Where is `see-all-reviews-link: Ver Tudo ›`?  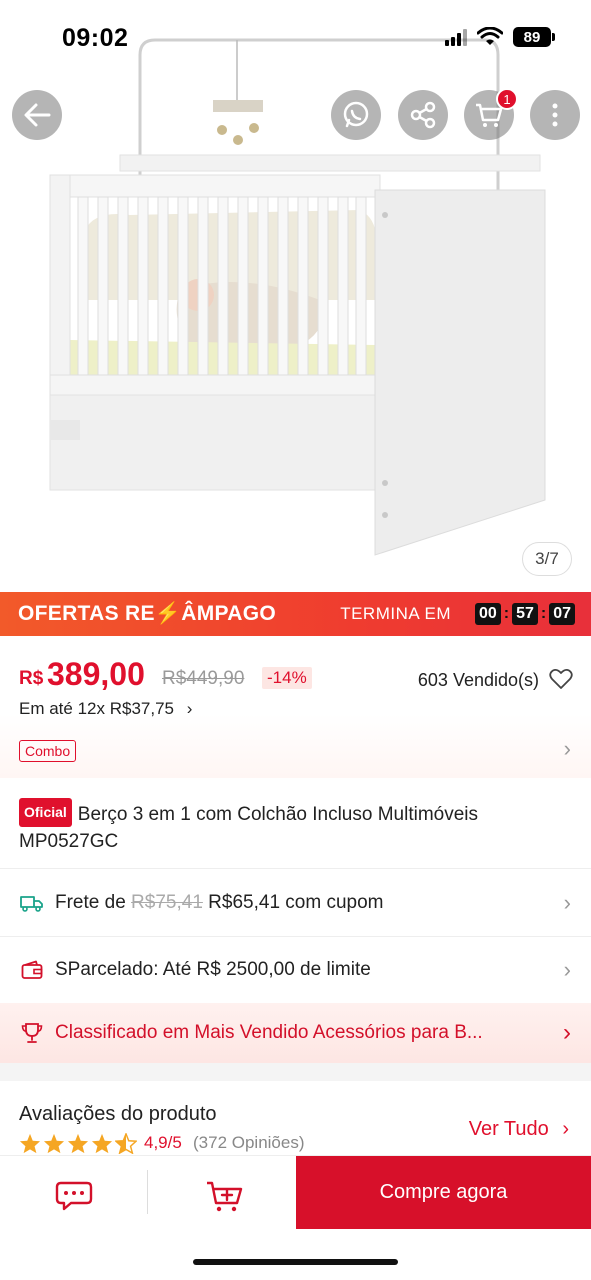 see-all-reviews-link: Ver Tudo › is located at coordinates (519, 1129).